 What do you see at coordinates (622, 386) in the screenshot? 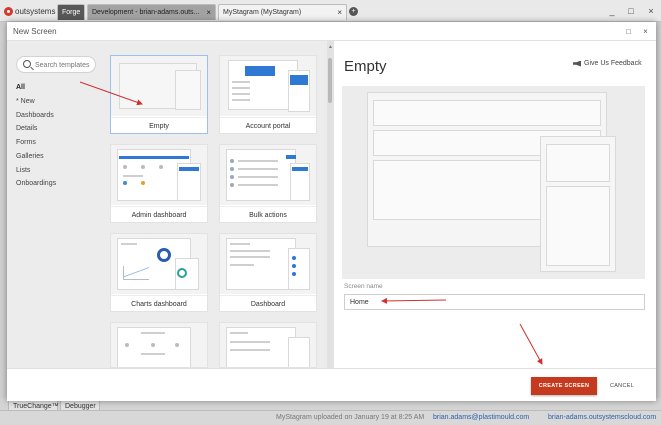
I see `cancel-button: CANCEL` at bounding box center [622, 386].